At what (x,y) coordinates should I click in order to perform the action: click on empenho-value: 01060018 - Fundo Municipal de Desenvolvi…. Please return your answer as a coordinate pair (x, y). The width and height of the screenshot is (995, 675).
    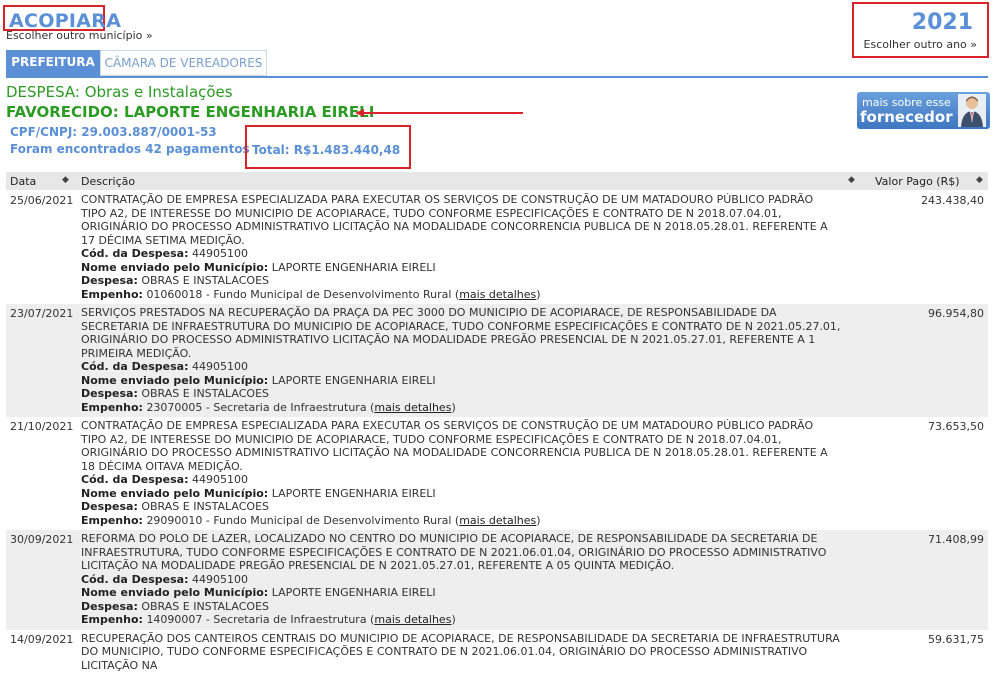
    Looking at the image, I should click on (298, 294).